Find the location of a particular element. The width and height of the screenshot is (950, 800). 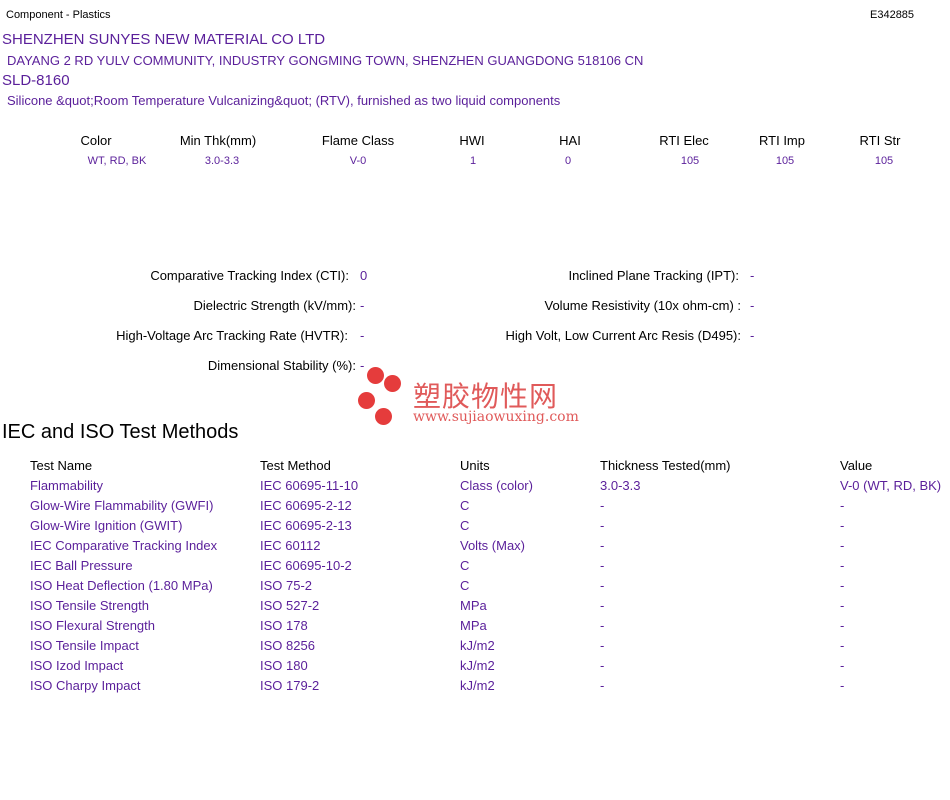

table-cell-test-method: ISO 527-2 is located at coordinates (290, 605).